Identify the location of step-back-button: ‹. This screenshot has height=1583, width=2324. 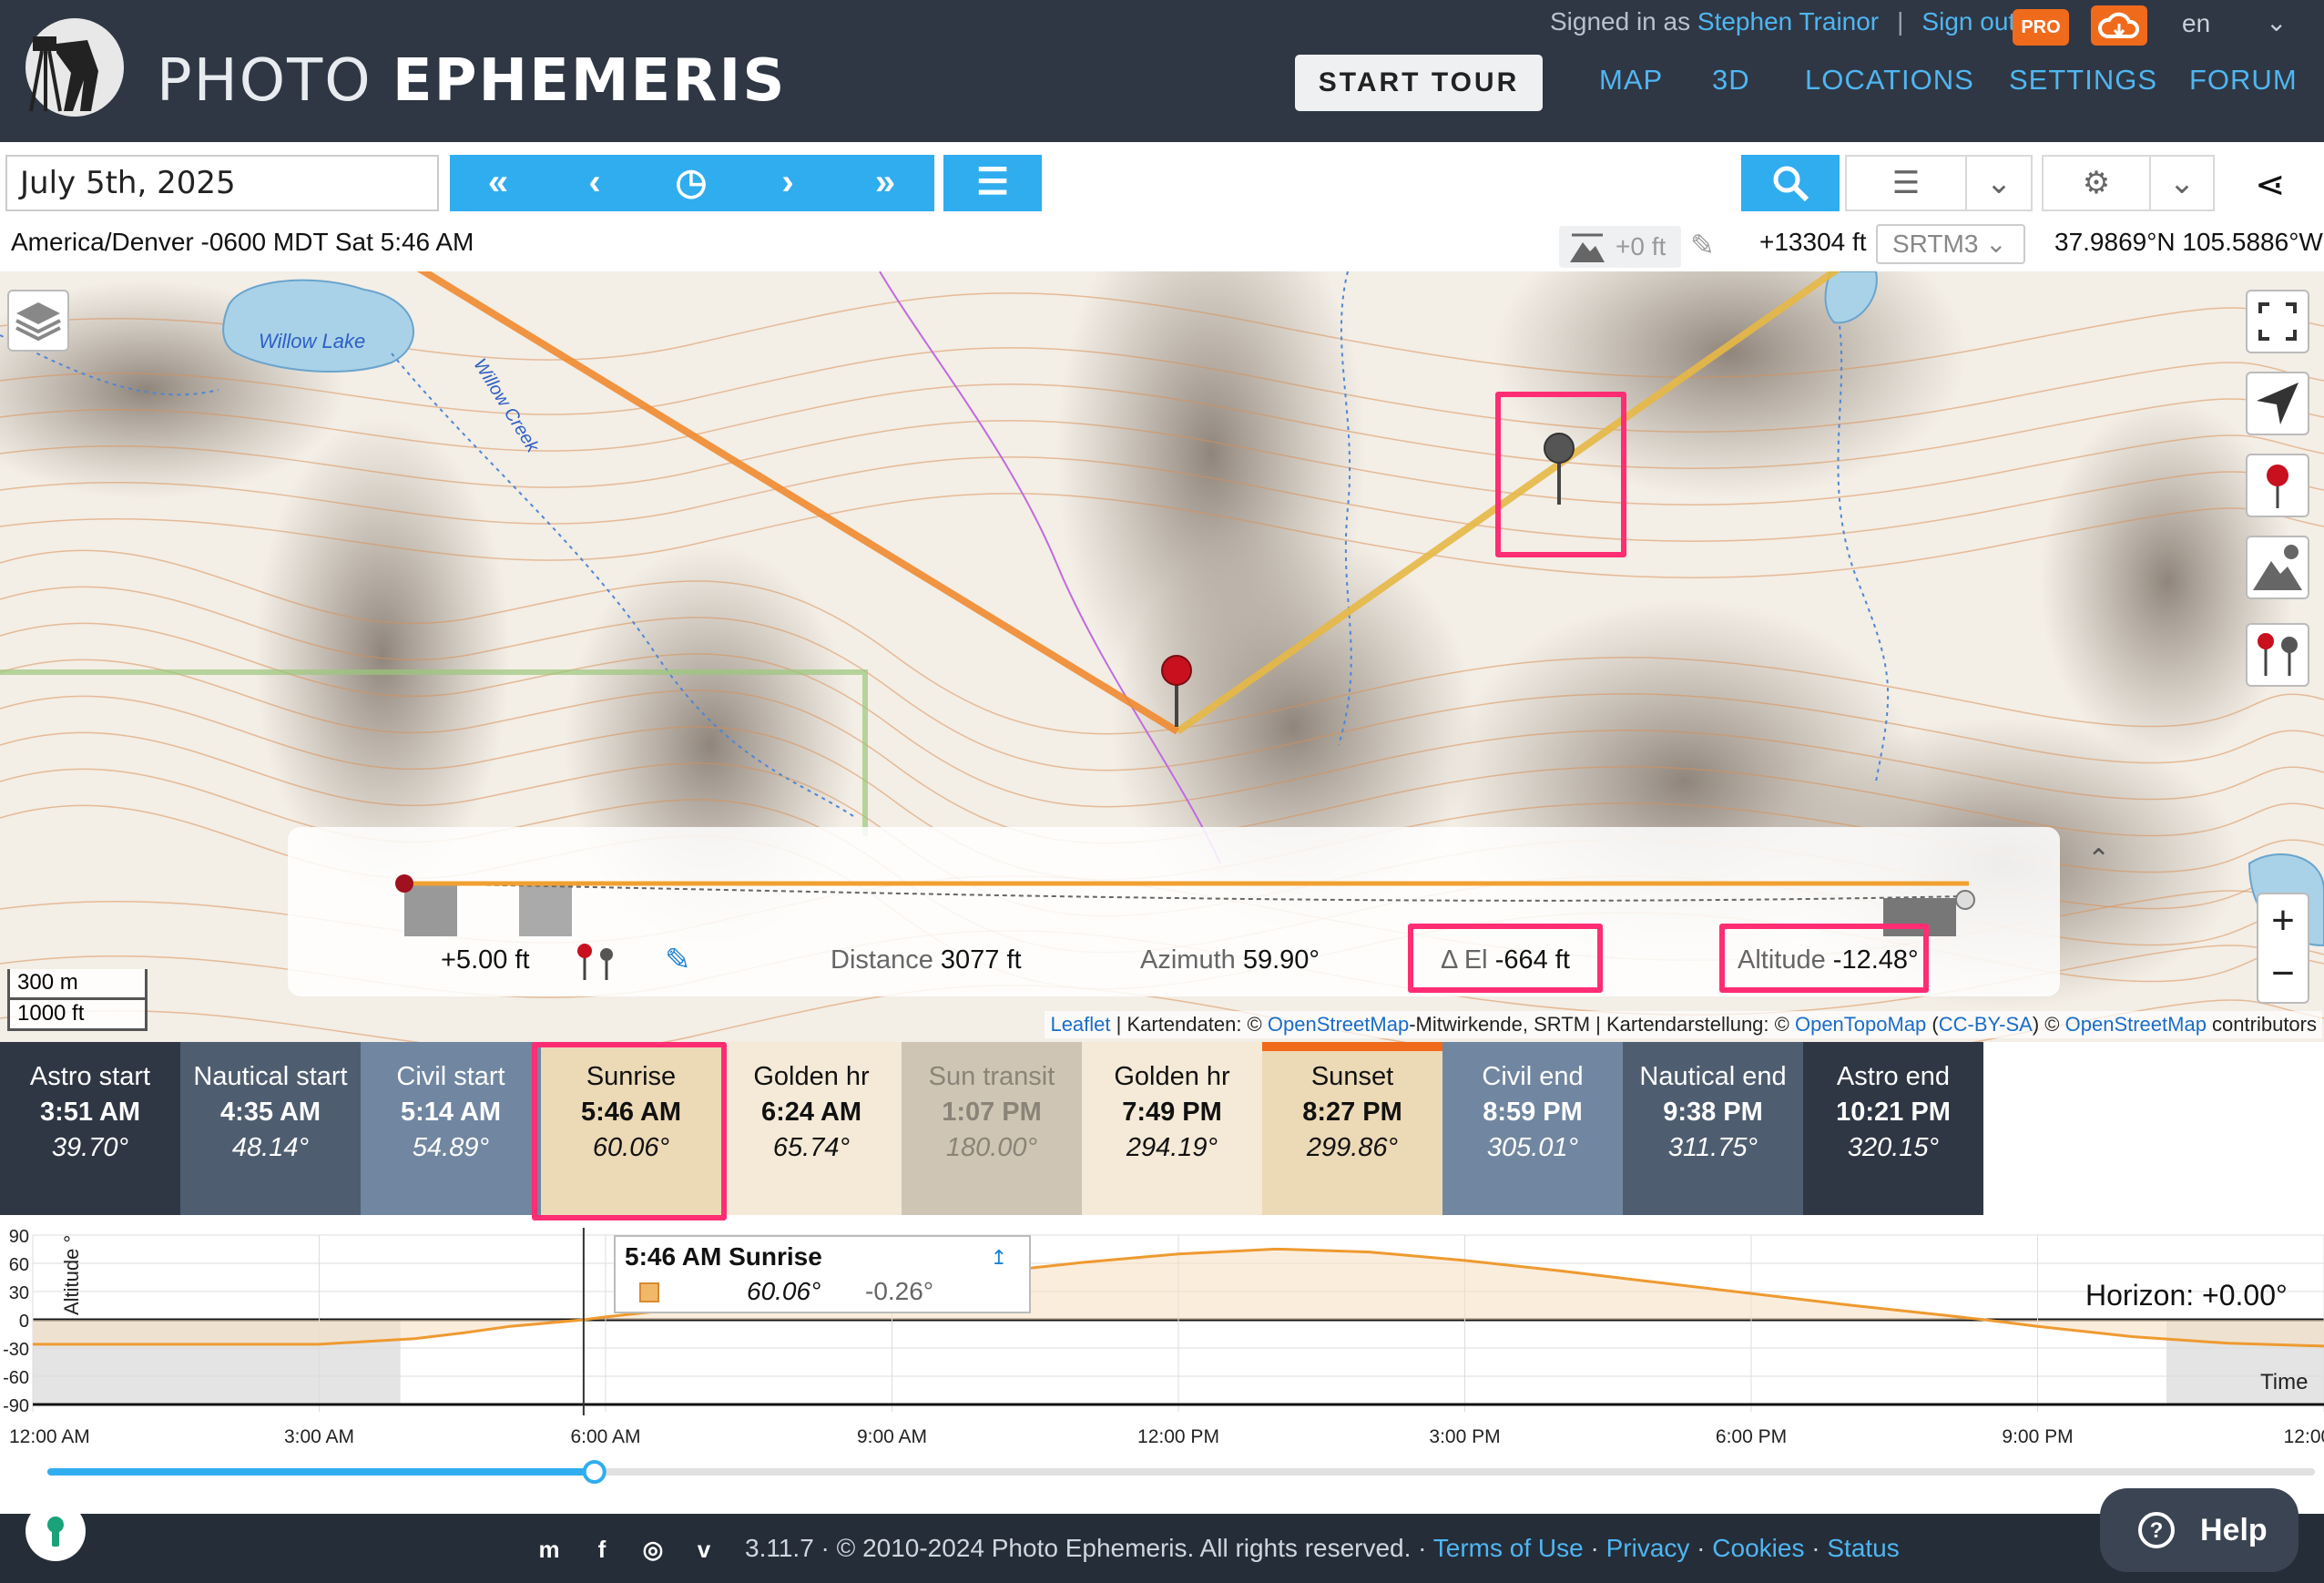
(594, 183).